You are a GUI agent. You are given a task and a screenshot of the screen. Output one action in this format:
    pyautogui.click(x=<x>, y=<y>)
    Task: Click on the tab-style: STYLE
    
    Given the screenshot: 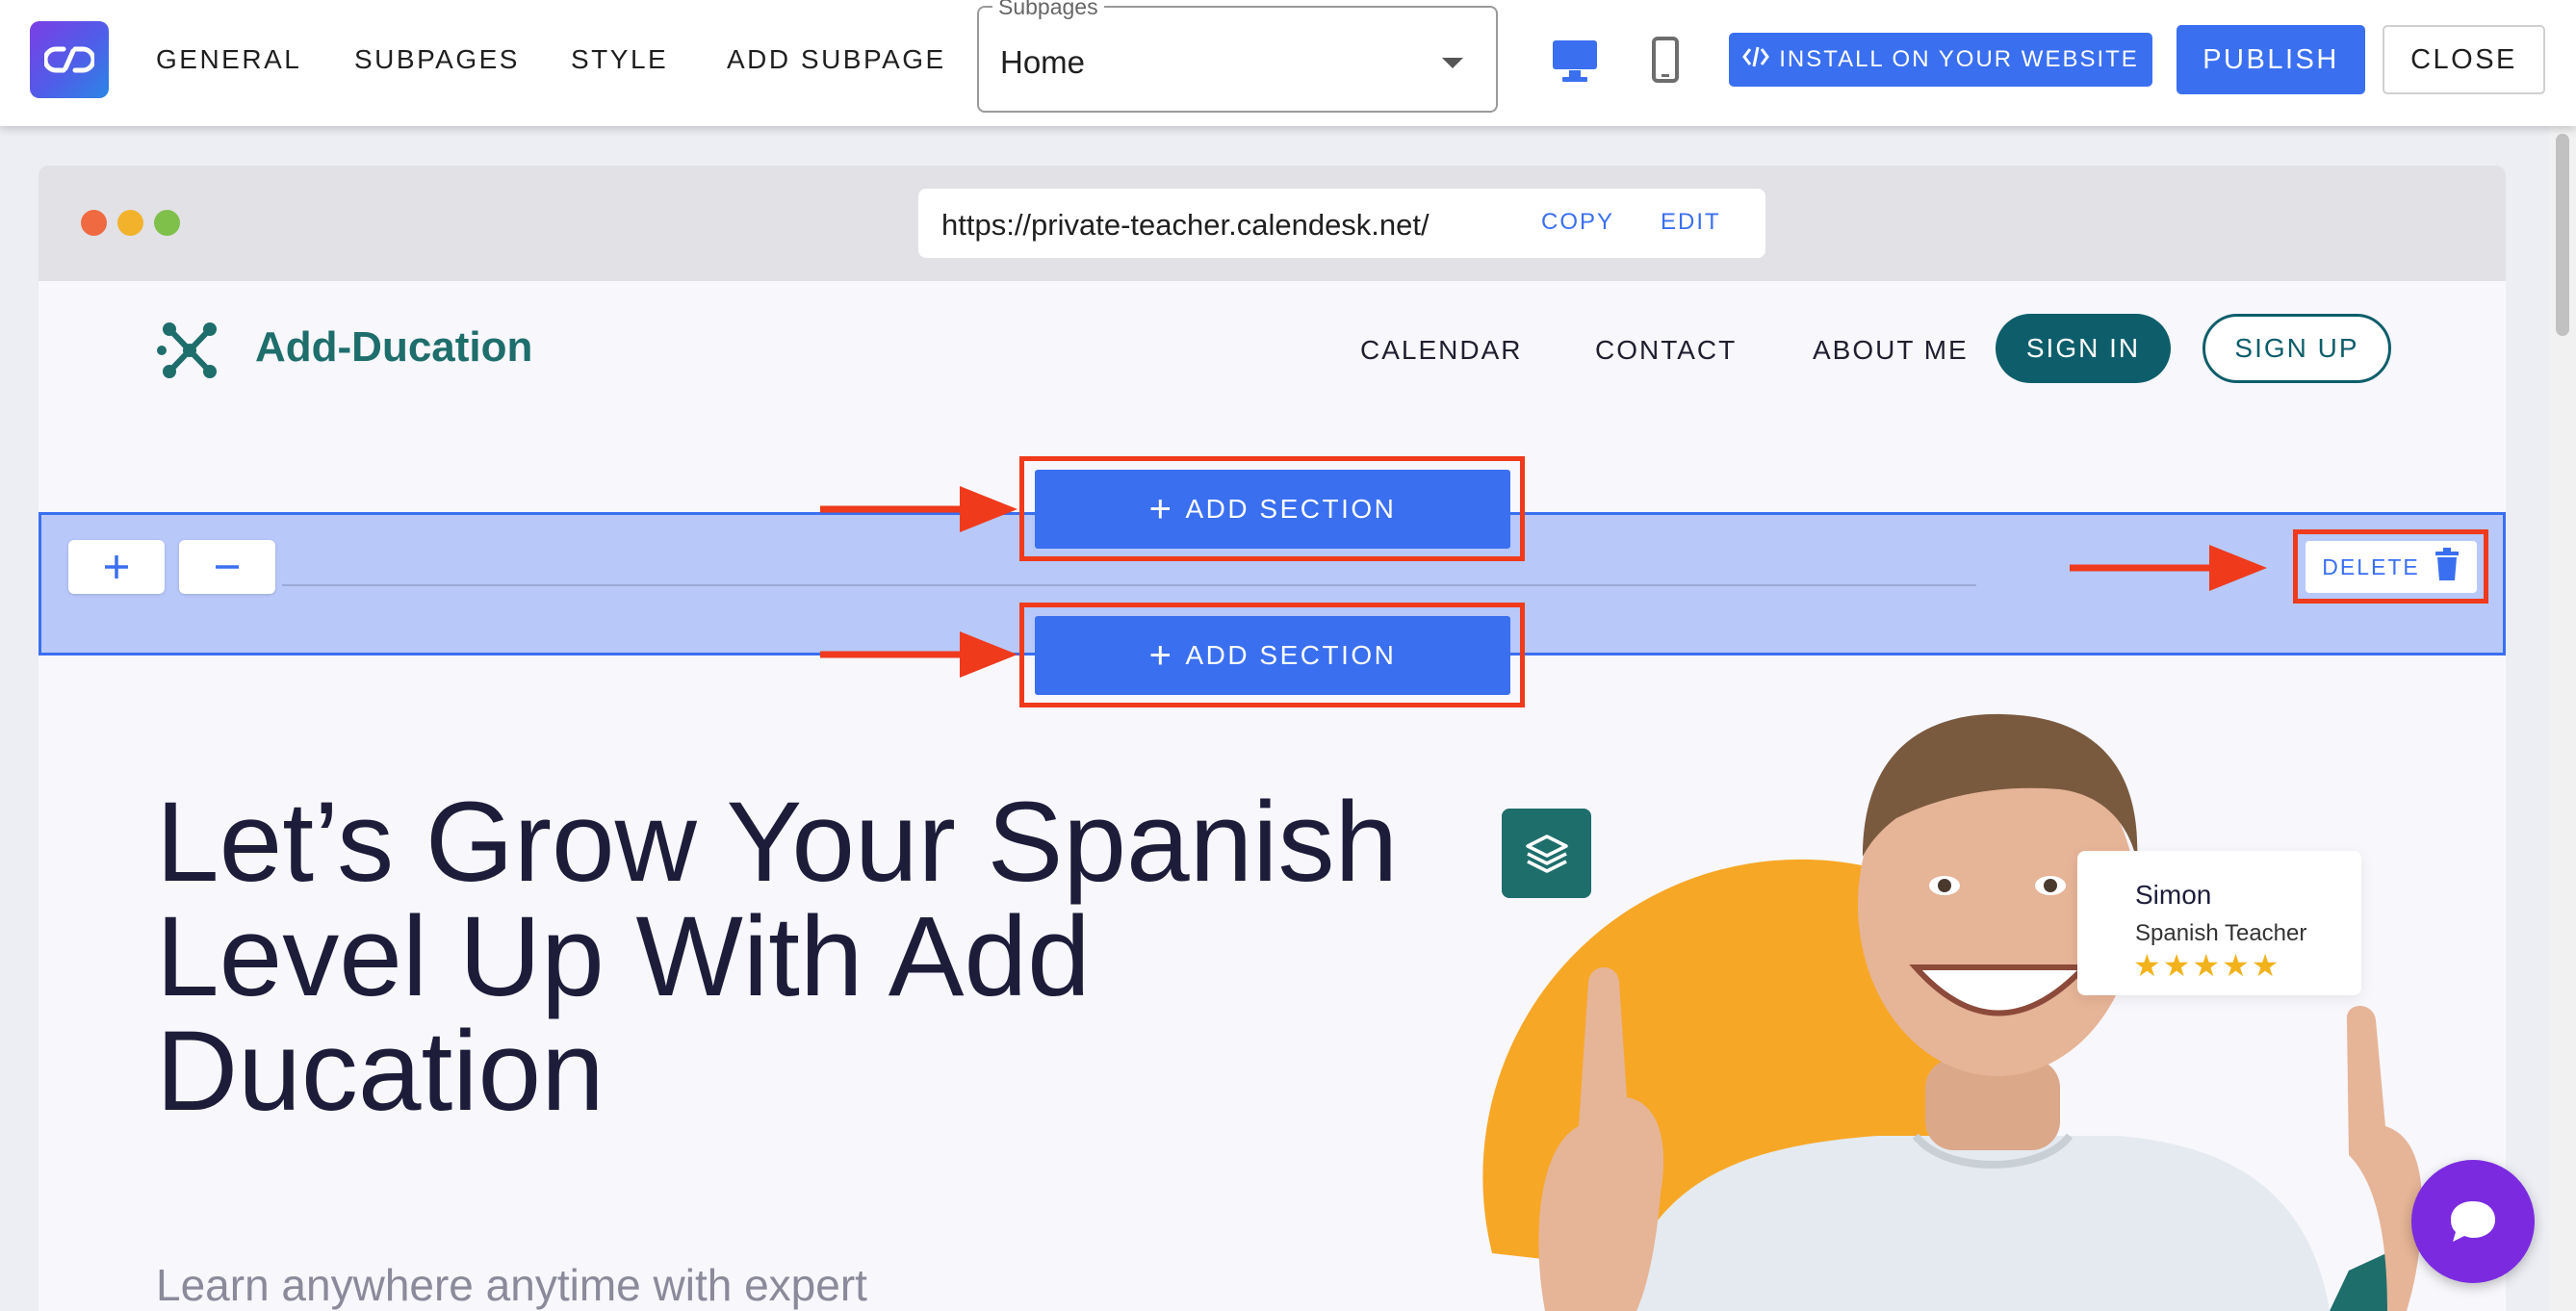 What is the action you would take?
    pyautogui.click(x=619, y=59)
    